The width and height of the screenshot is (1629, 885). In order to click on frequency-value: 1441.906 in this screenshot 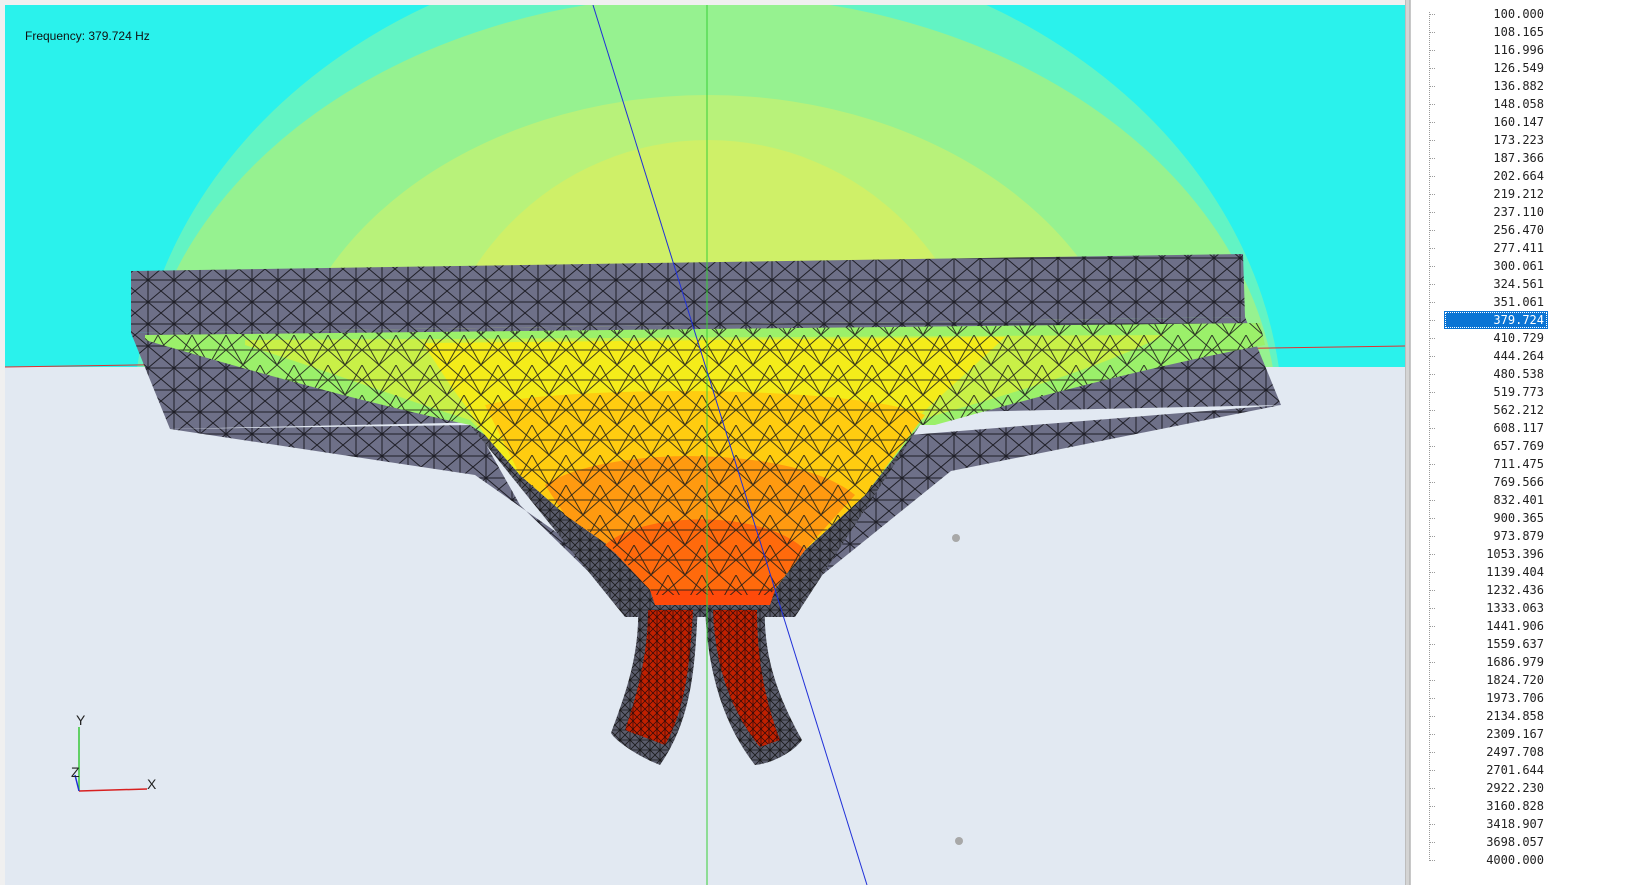, I will do `click(1515, 626)`.